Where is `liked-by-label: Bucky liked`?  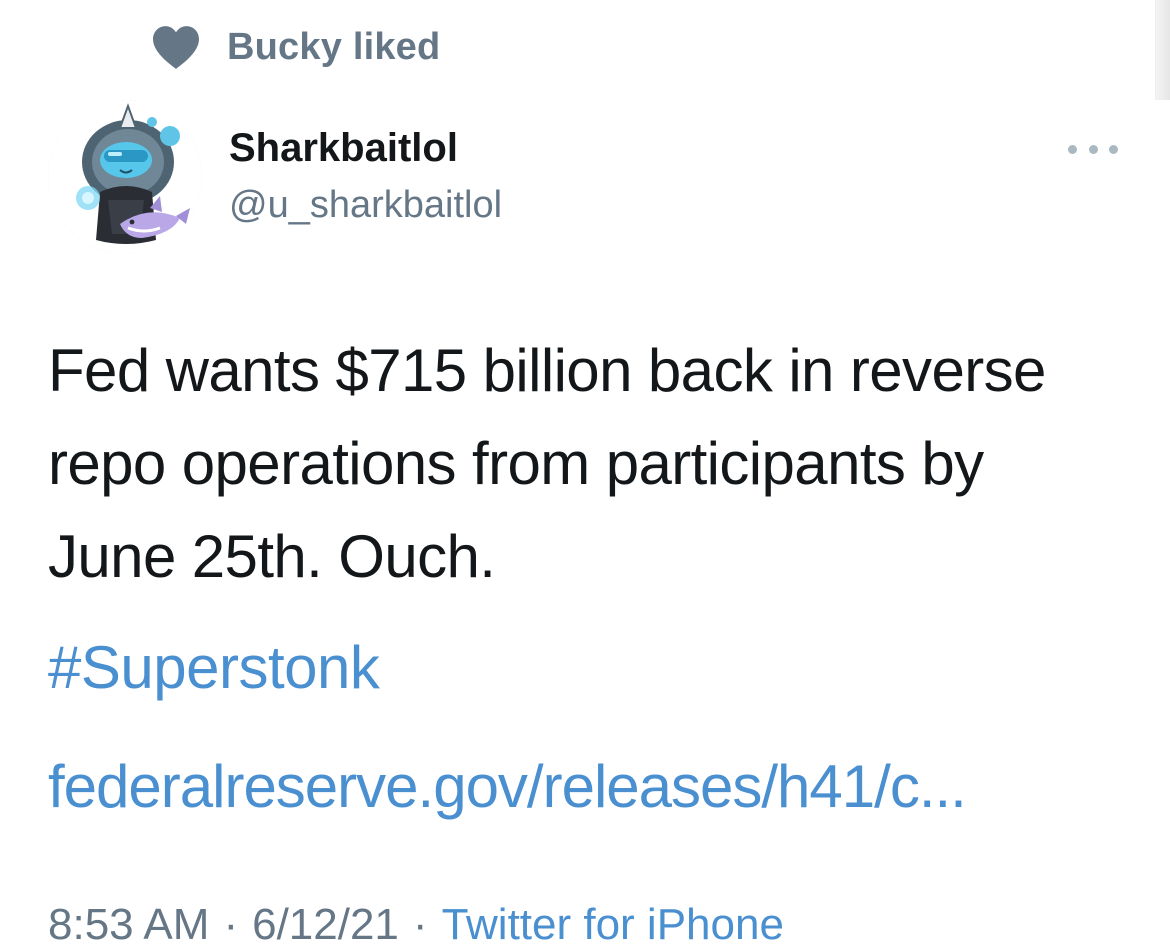
liked-by-label: Bucky liked is located at coordinates (334, 46).